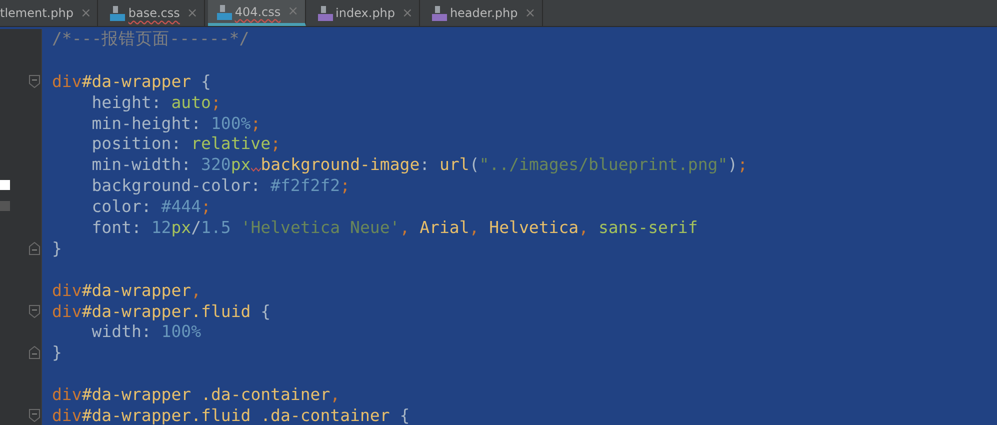  Describe the element at coordinates (445, 227) in the screenshot. I see `selector-text: Arial` at that location.